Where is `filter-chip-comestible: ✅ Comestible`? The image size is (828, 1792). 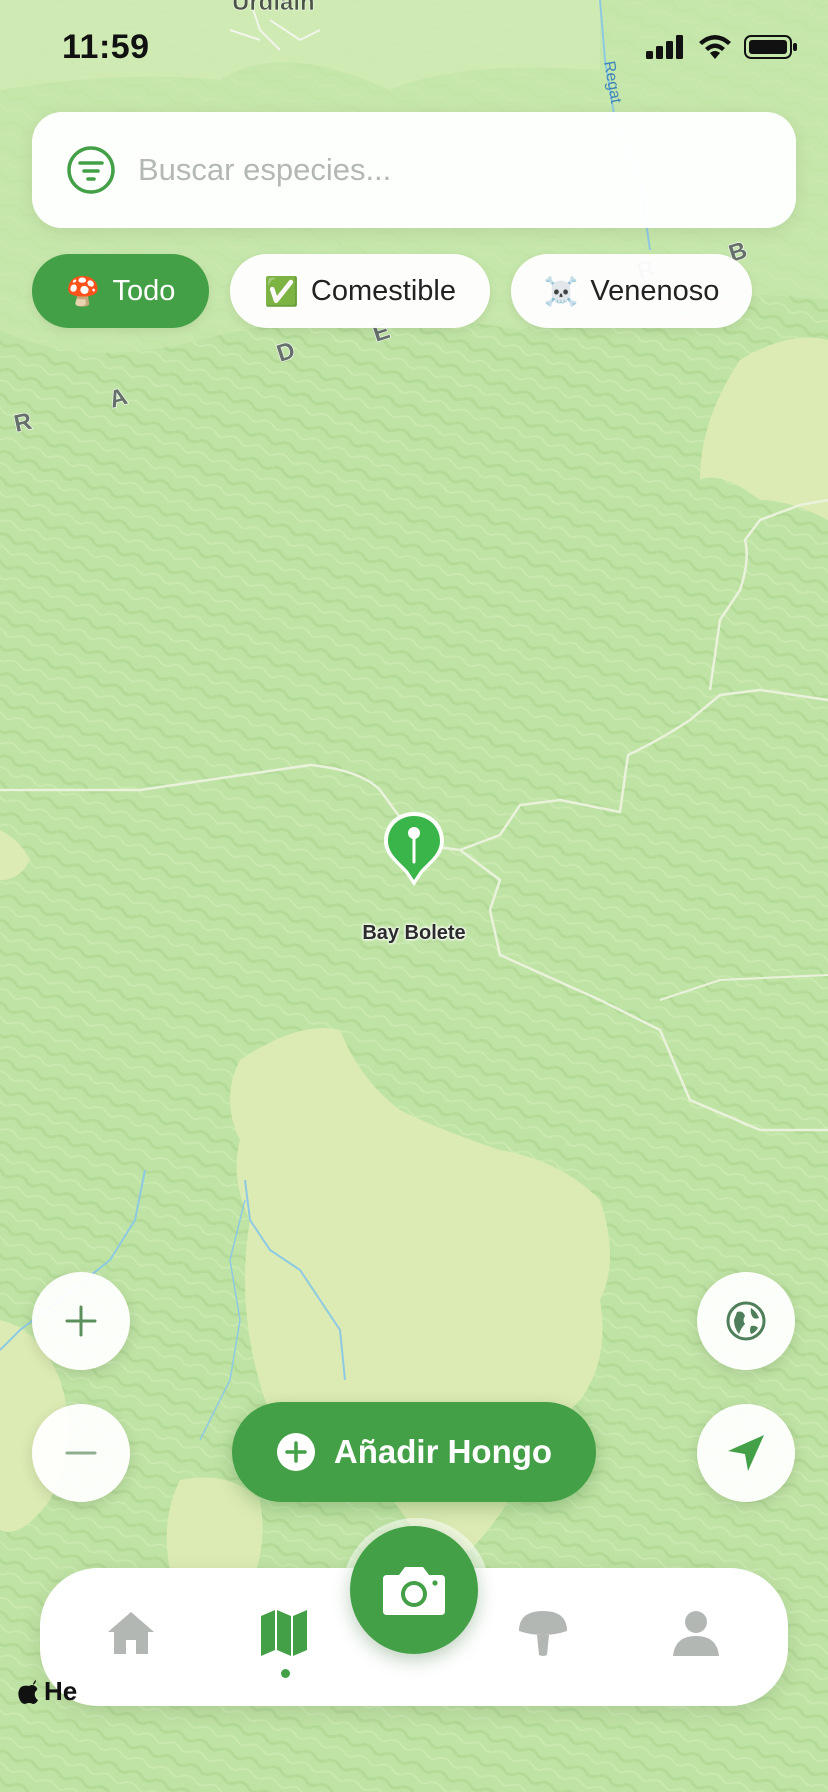 filter-chip-comestible: ✅ Comestible is located at coordinates (360, 291).